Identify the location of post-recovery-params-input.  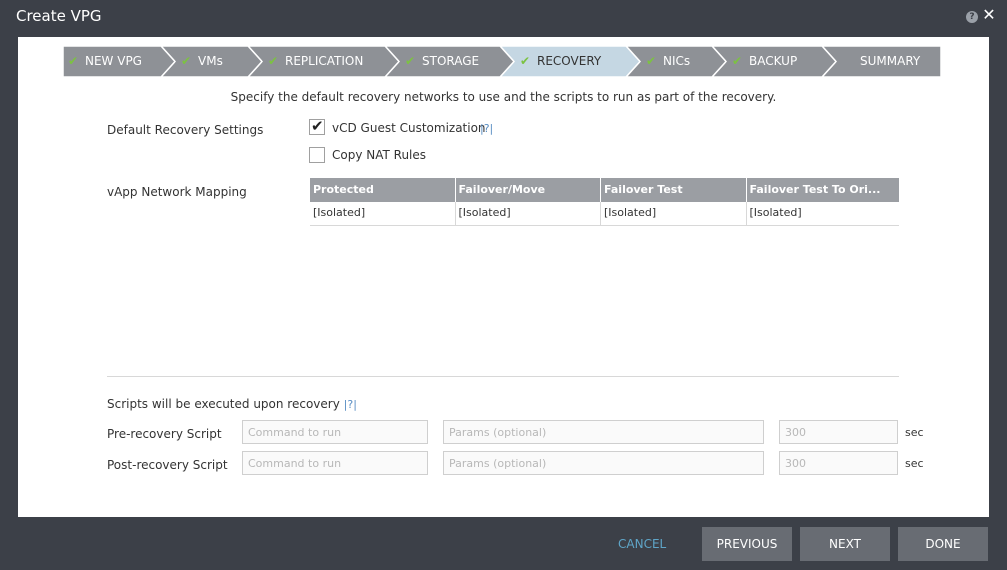
(603, 463).